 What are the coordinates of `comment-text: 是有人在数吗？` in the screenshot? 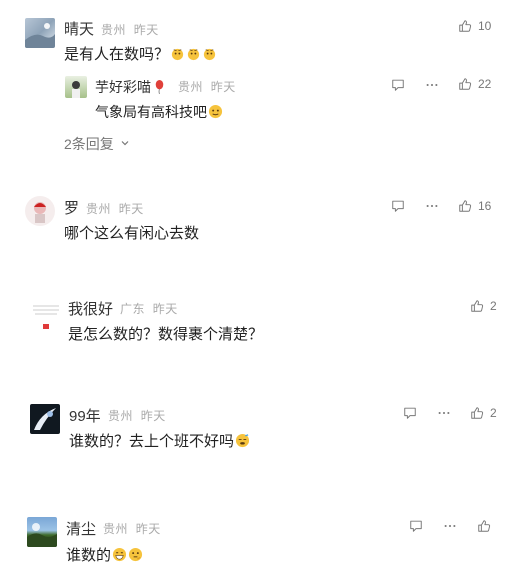 It's located at (140, 53).